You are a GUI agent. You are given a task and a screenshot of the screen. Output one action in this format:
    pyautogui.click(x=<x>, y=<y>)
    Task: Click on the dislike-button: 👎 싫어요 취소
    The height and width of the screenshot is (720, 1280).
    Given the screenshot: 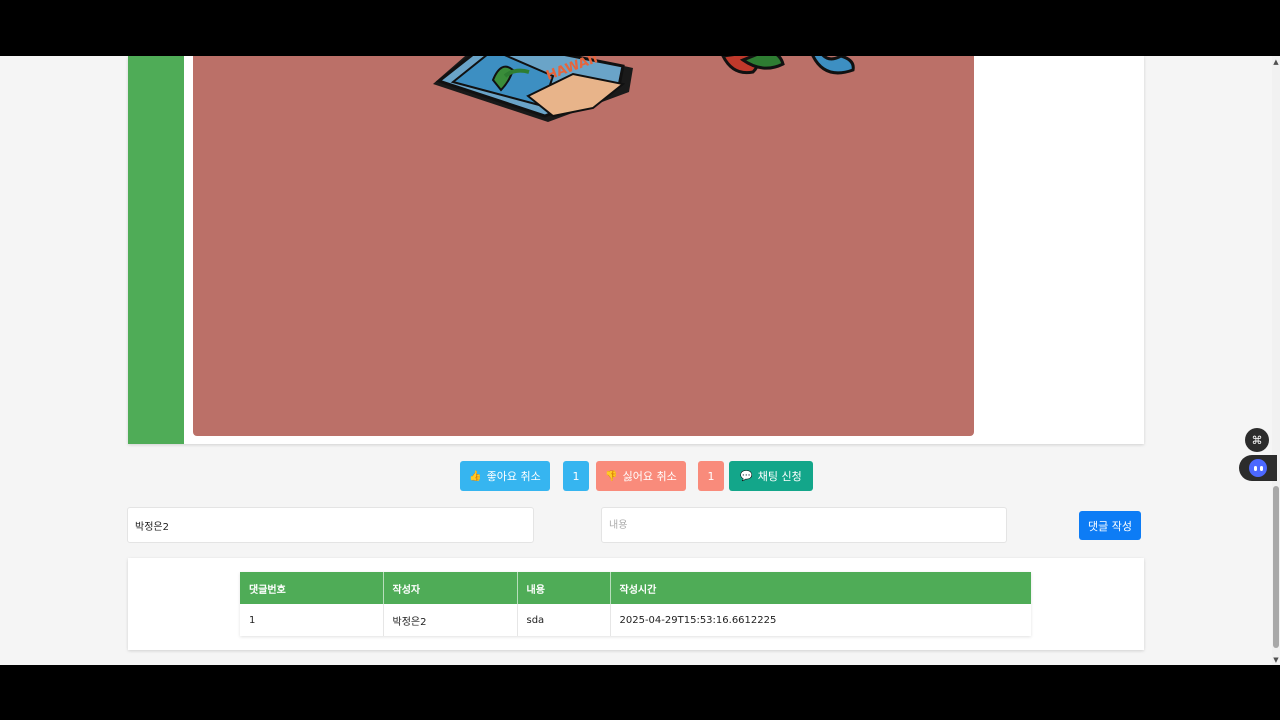 What is the action you would take?
    pyautogui.click(x=641, y=476)
    